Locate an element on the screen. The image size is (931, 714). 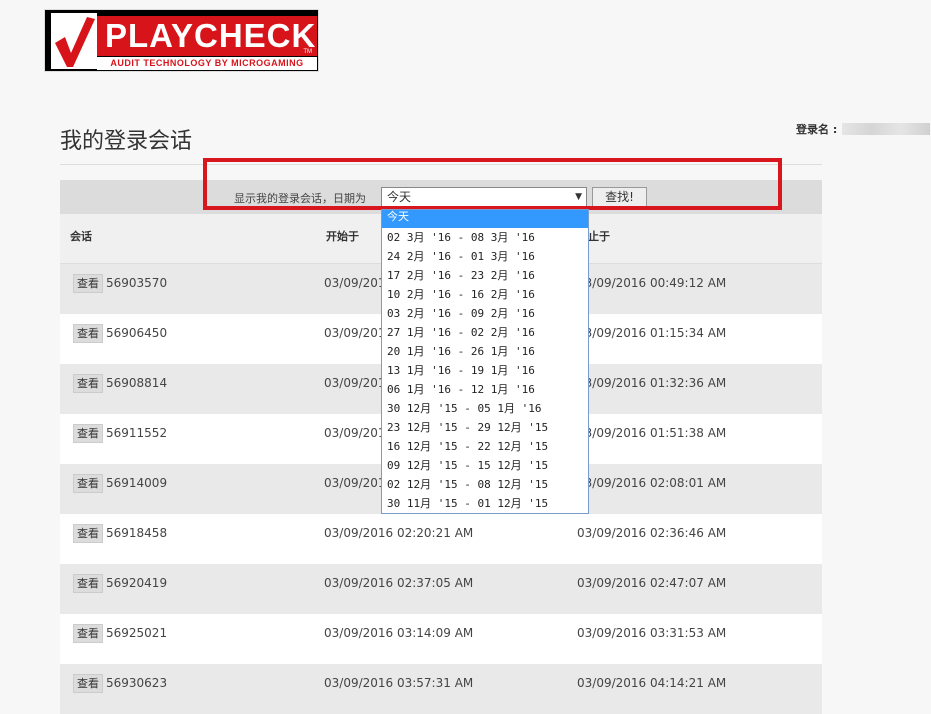
session-end: 03/09/2016 02:36:46 AM is located at coordinates (652, 533).